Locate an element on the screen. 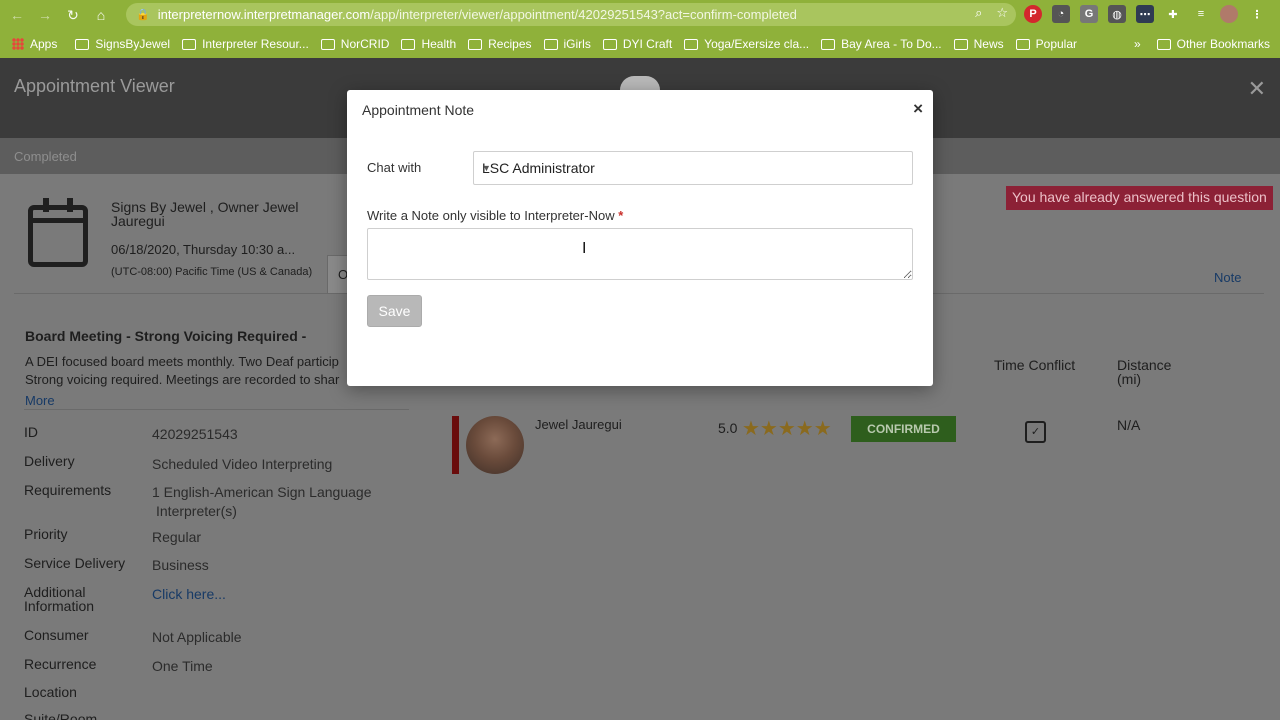  detail-label: Priority is located at coordinates (46, 534).